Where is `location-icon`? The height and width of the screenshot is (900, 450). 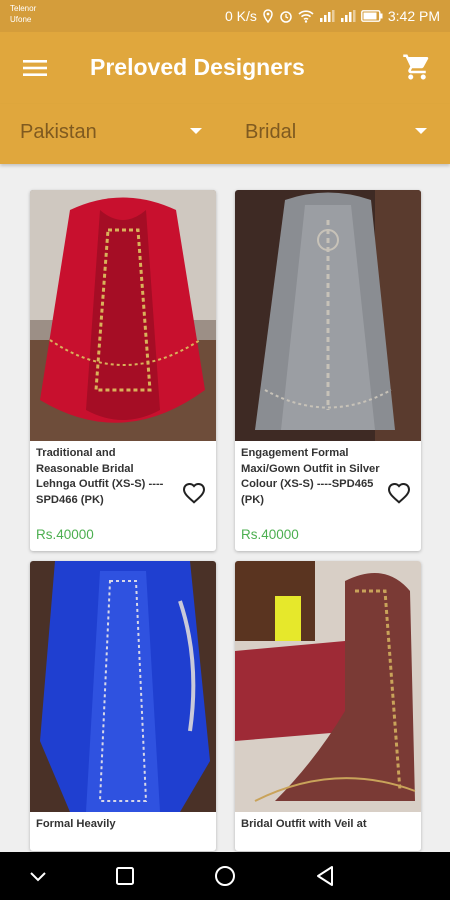
location-icon is located at coordinates (268, 16).